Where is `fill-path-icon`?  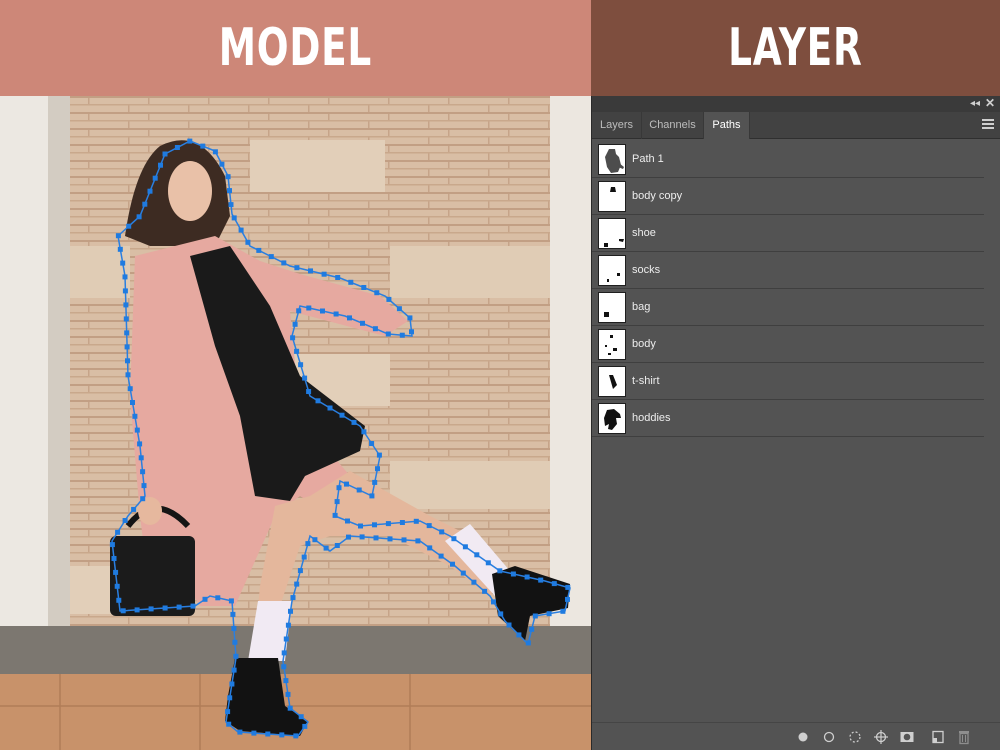 fill-path-icon is located at coordinates (803, 737).